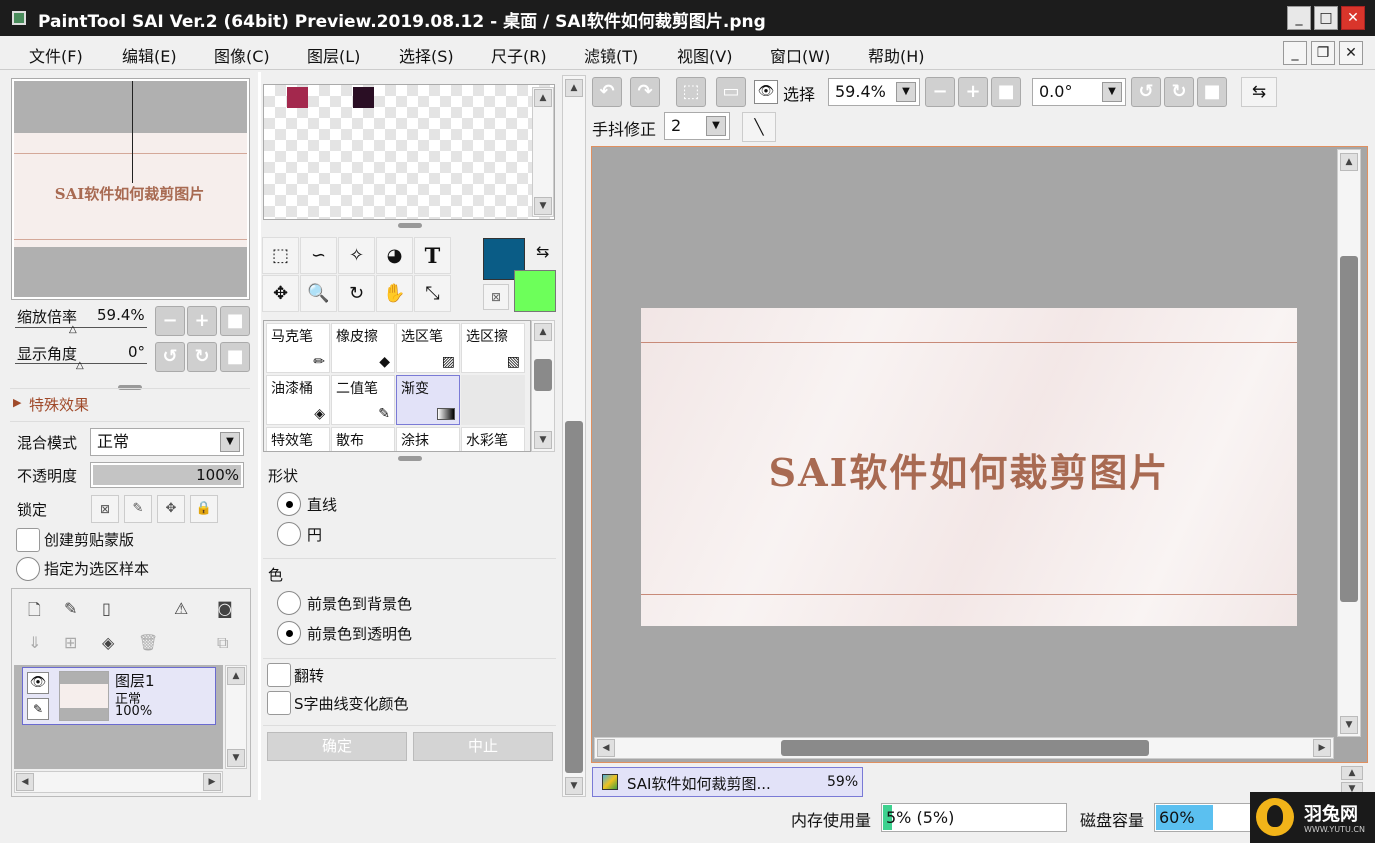 This screenshot has height=843, width=1375. I want to click on layer-effects-icon: ⚠, so click(181, 608).